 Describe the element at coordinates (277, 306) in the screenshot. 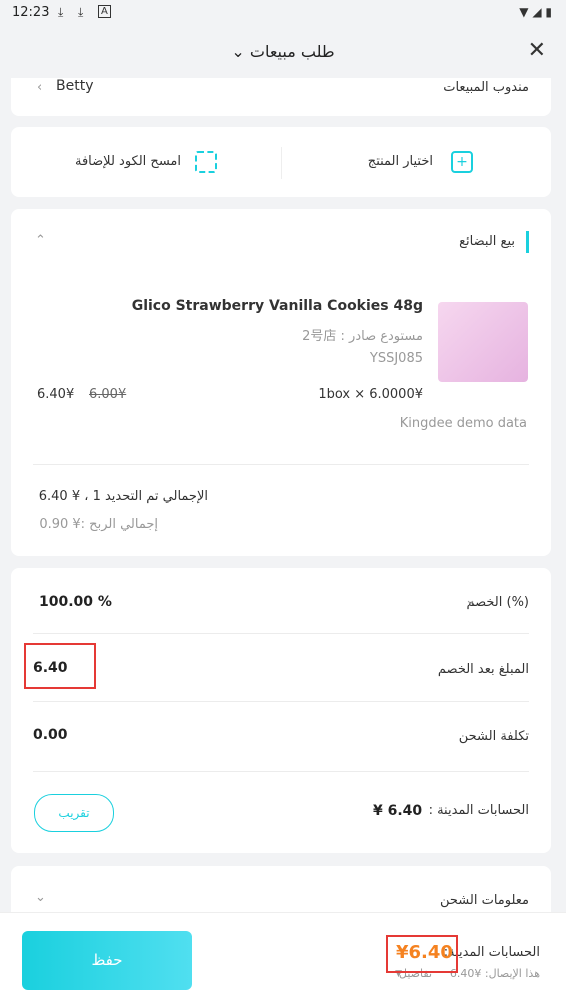

I see `product-name: Glico Strawberry Vanilla Cookies 48g` at that location.